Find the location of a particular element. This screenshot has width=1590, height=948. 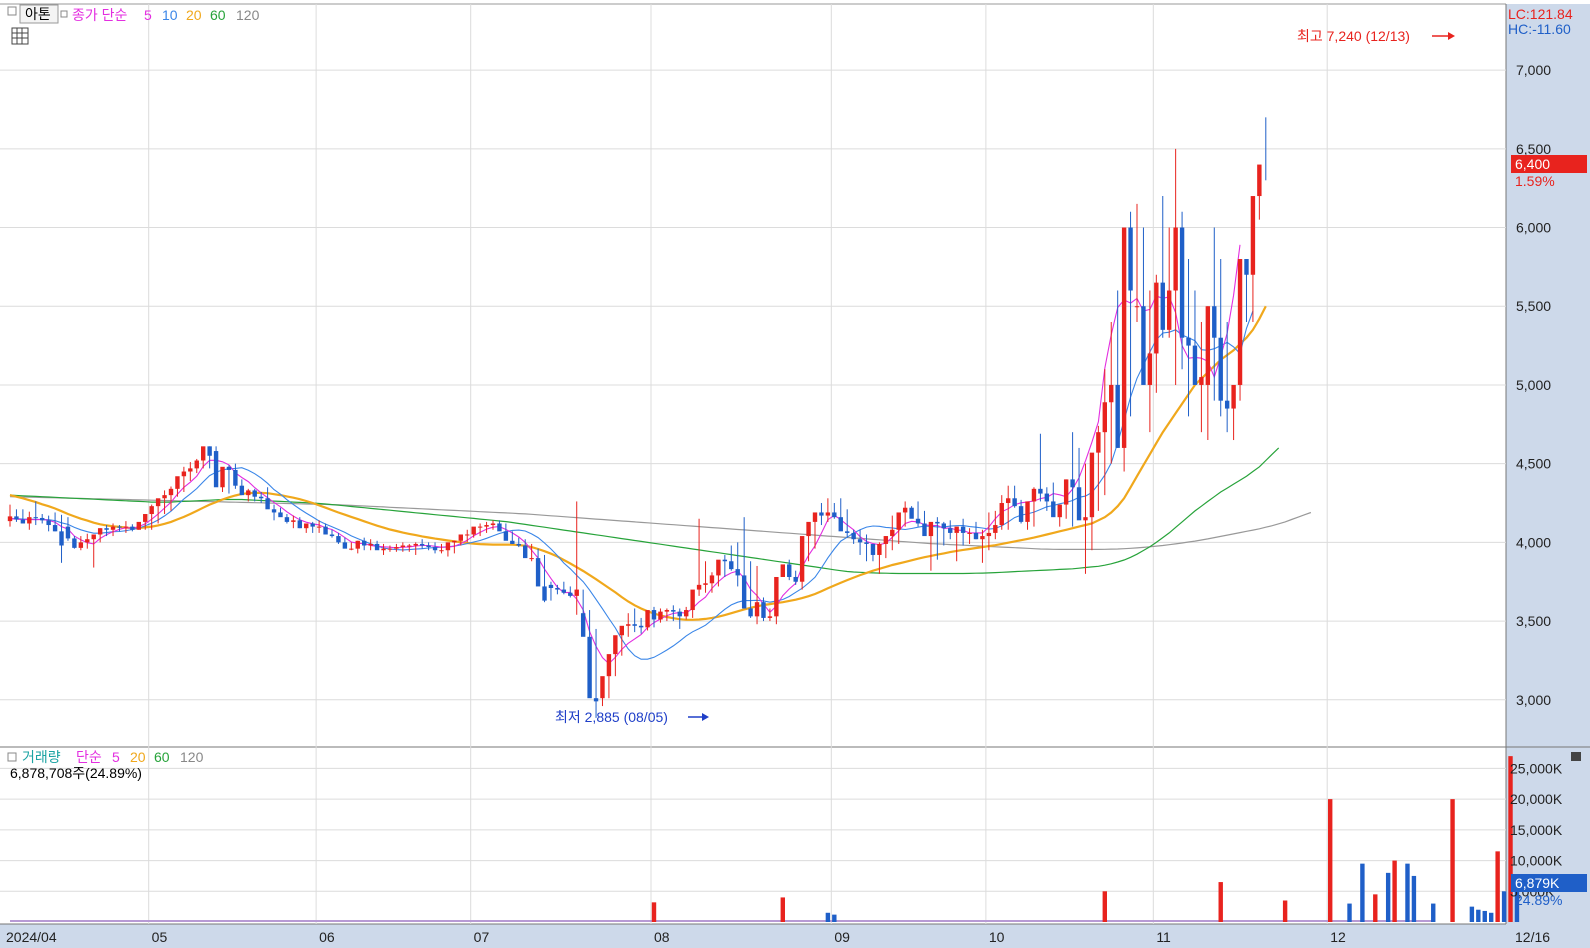

ma120-label: 120 is located at coordinates (248, 15).